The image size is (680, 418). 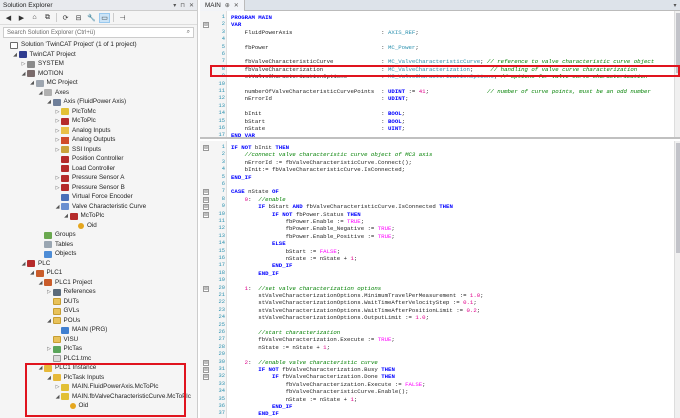 I want to click on tree-item: VISU, so click(x=39, y=340).